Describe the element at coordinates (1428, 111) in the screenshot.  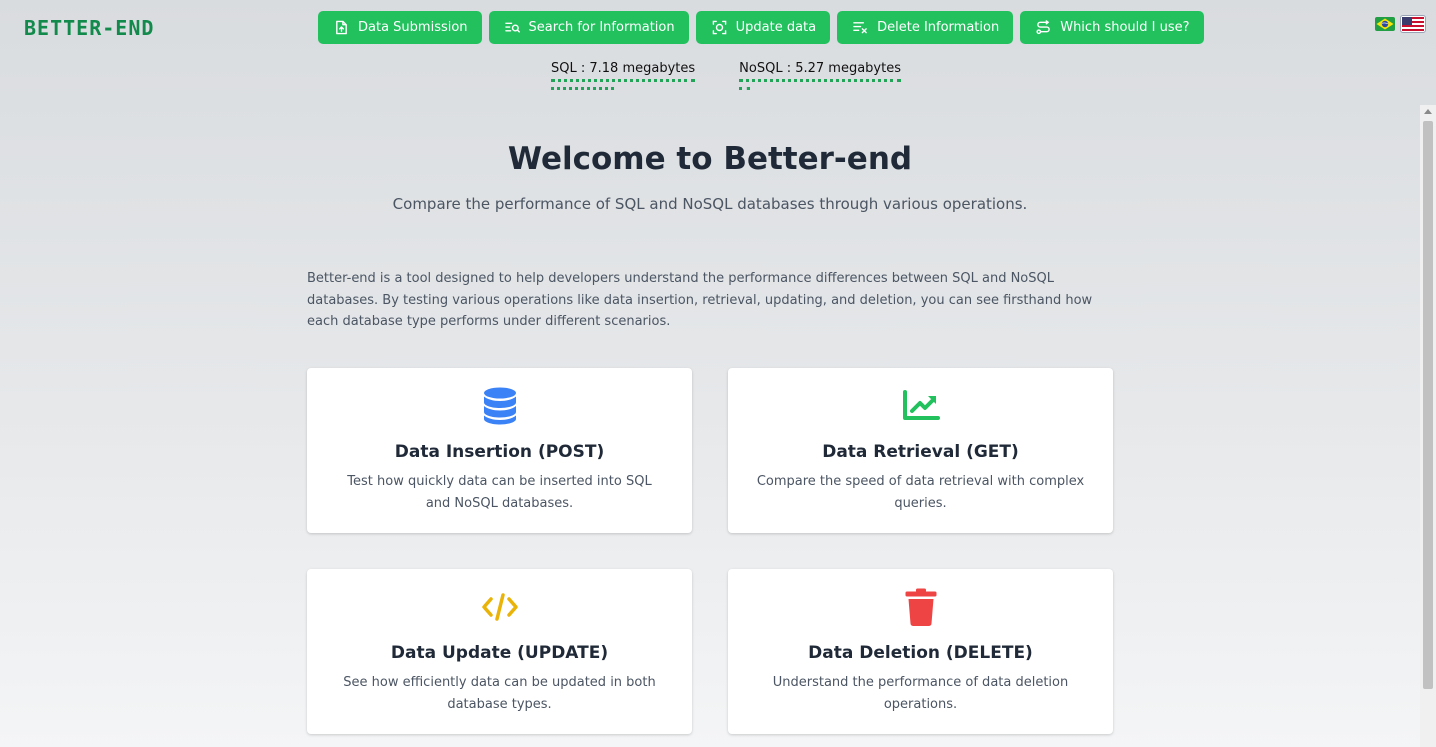
I see `scroll-up-arrow-icon` at that location.